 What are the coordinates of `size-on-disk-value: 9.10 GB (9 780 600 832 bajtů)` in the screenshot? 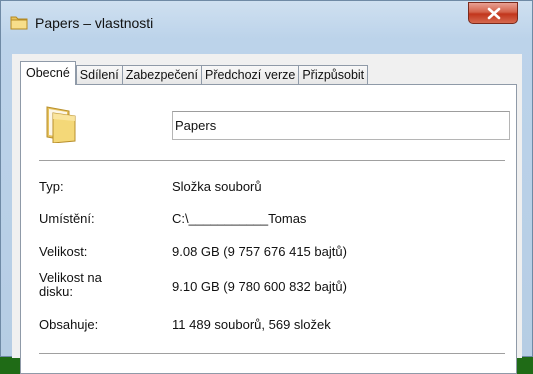 It's located at (259, 286).